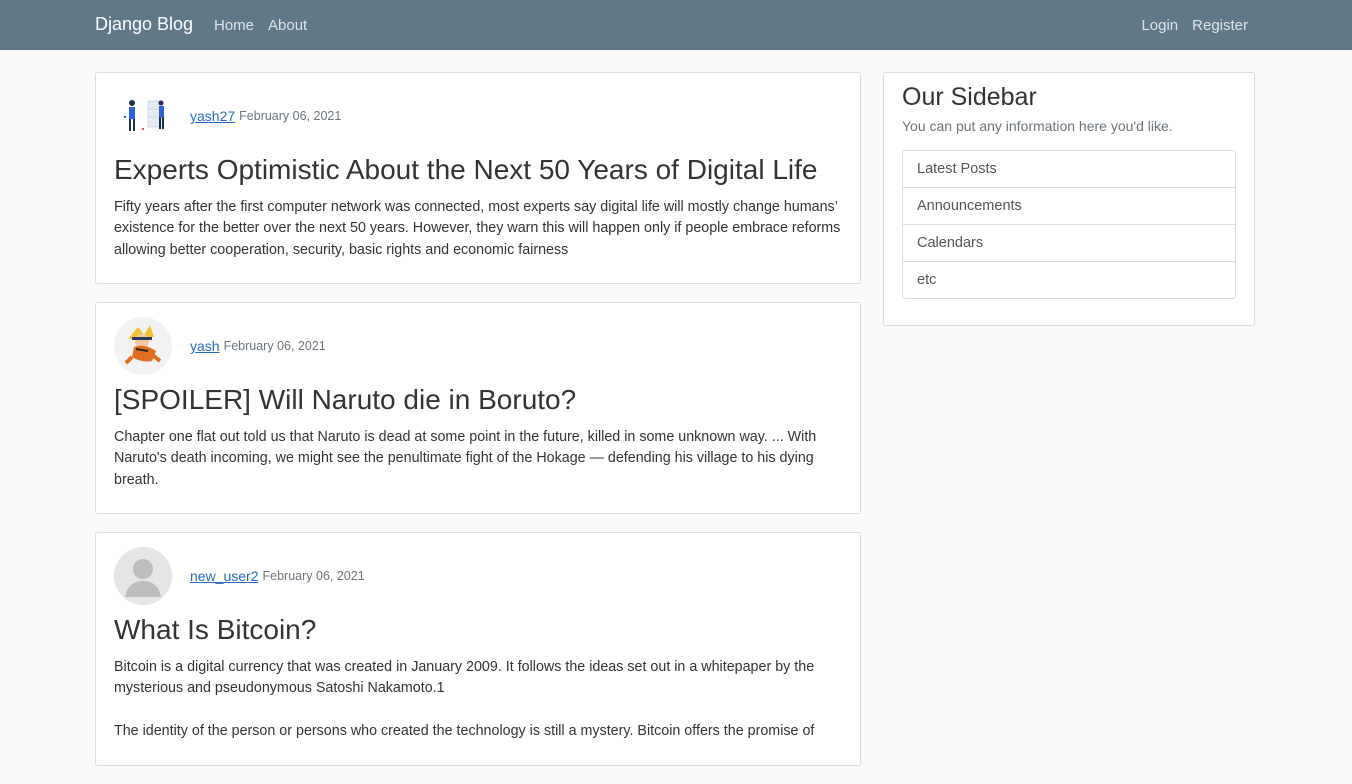  What do you see at coordinates (205, 346) in the screenshot?
I see `author-link: yash` at bounding box center [205, 346].